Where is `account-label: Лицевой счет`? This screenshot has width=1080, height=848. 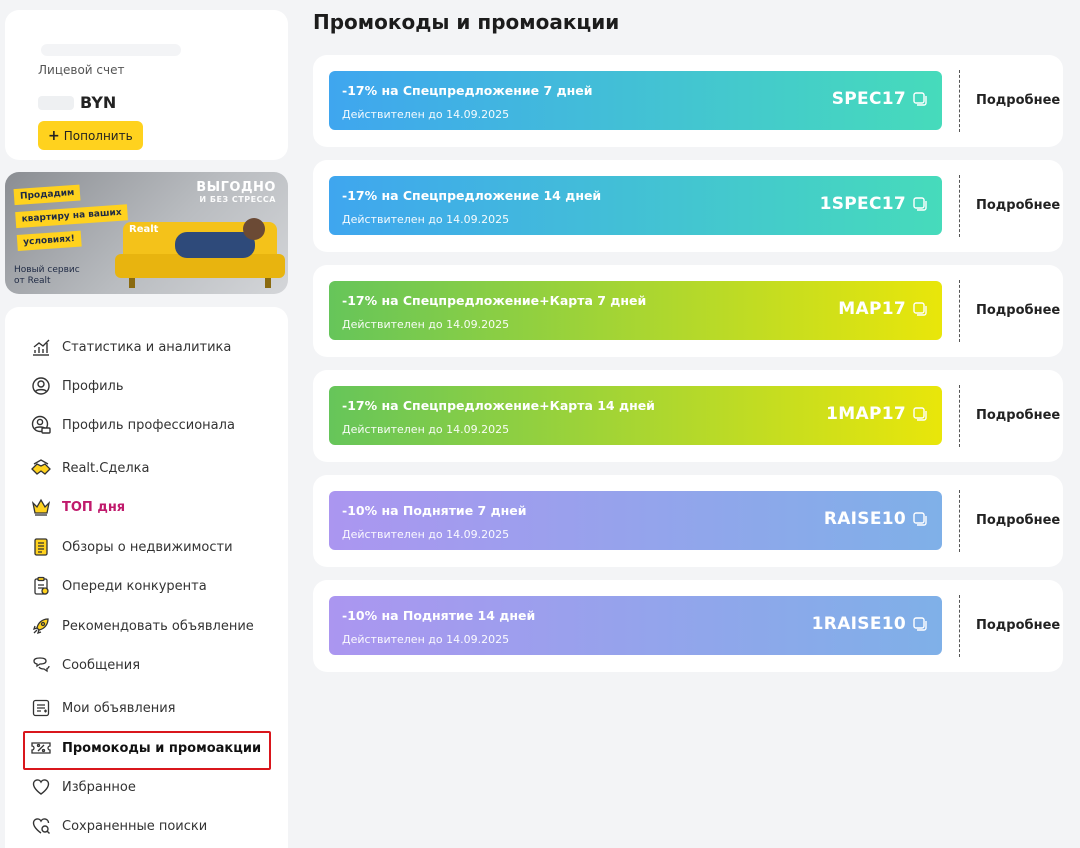 account-label: Лицевой счет is located at coordinates (81, 70).